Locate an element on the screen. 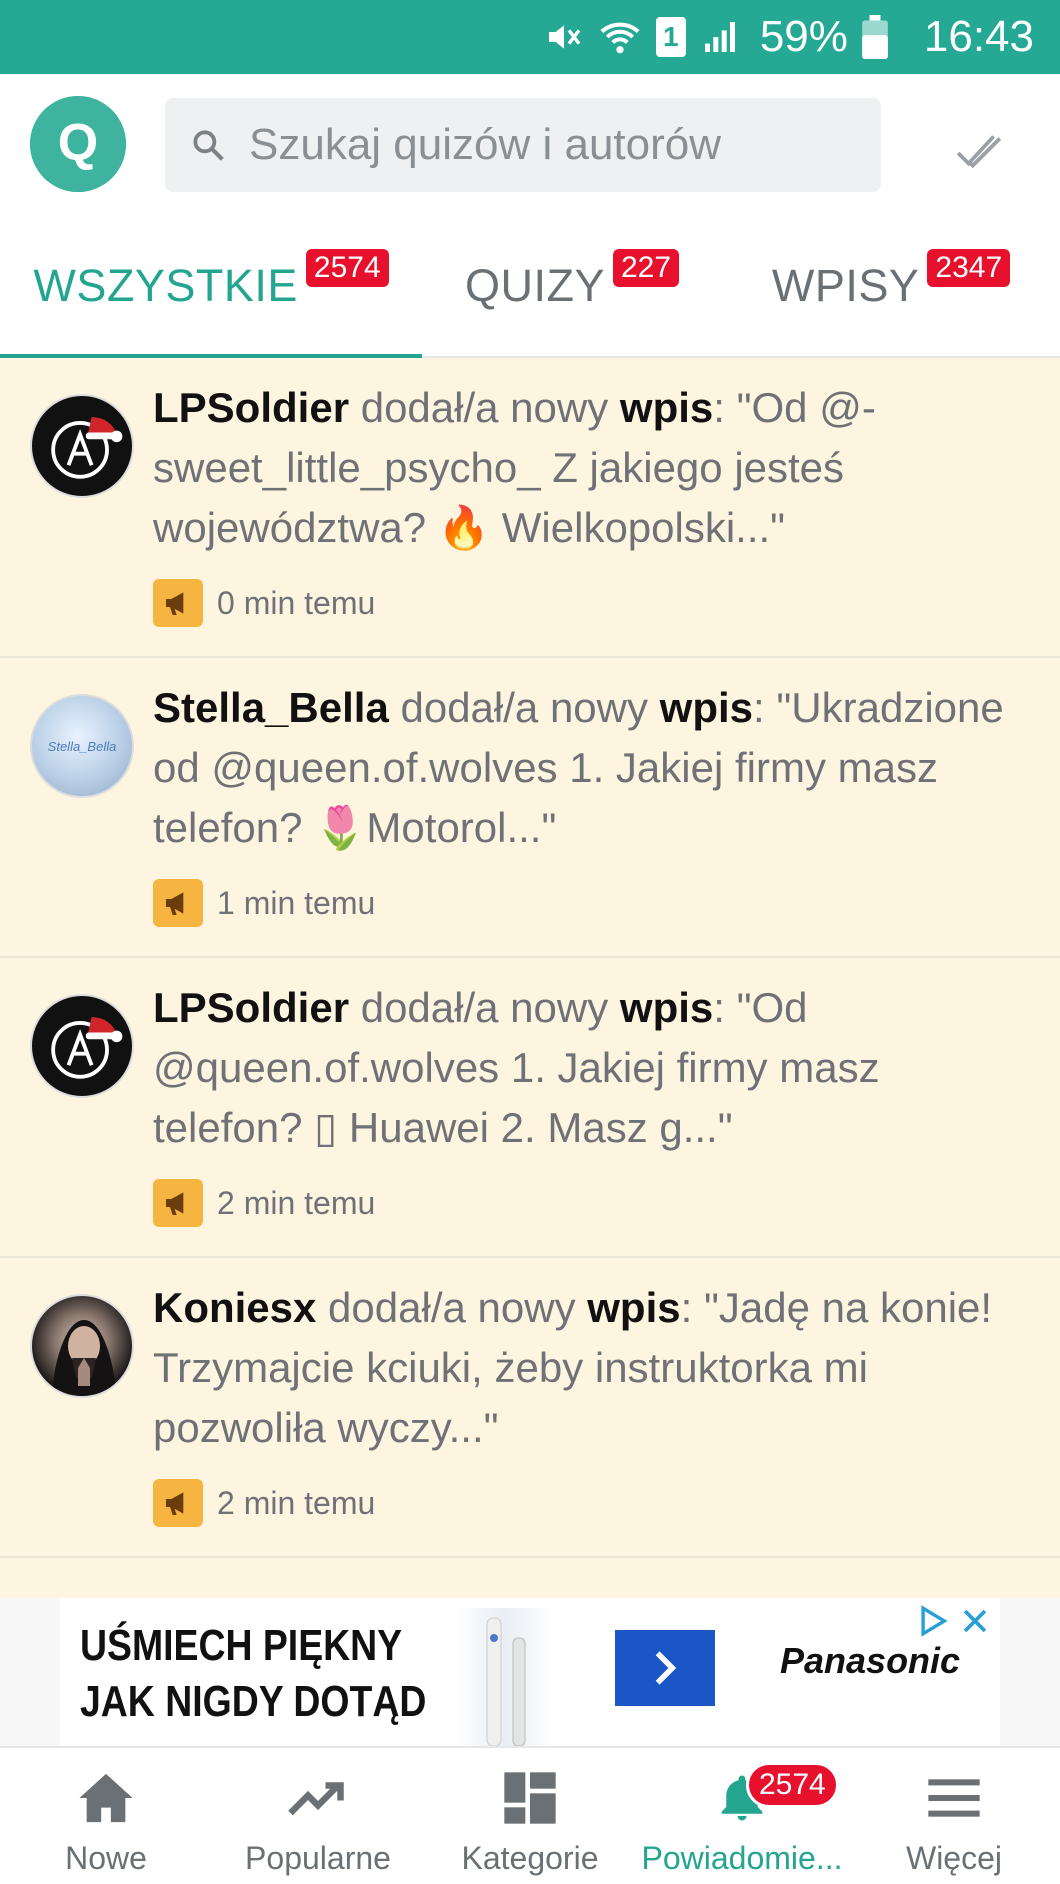 The width and height of the screenshot is (1060, 1884). avatar-caption: Stella_Bella is located at coordinates (82, 746).